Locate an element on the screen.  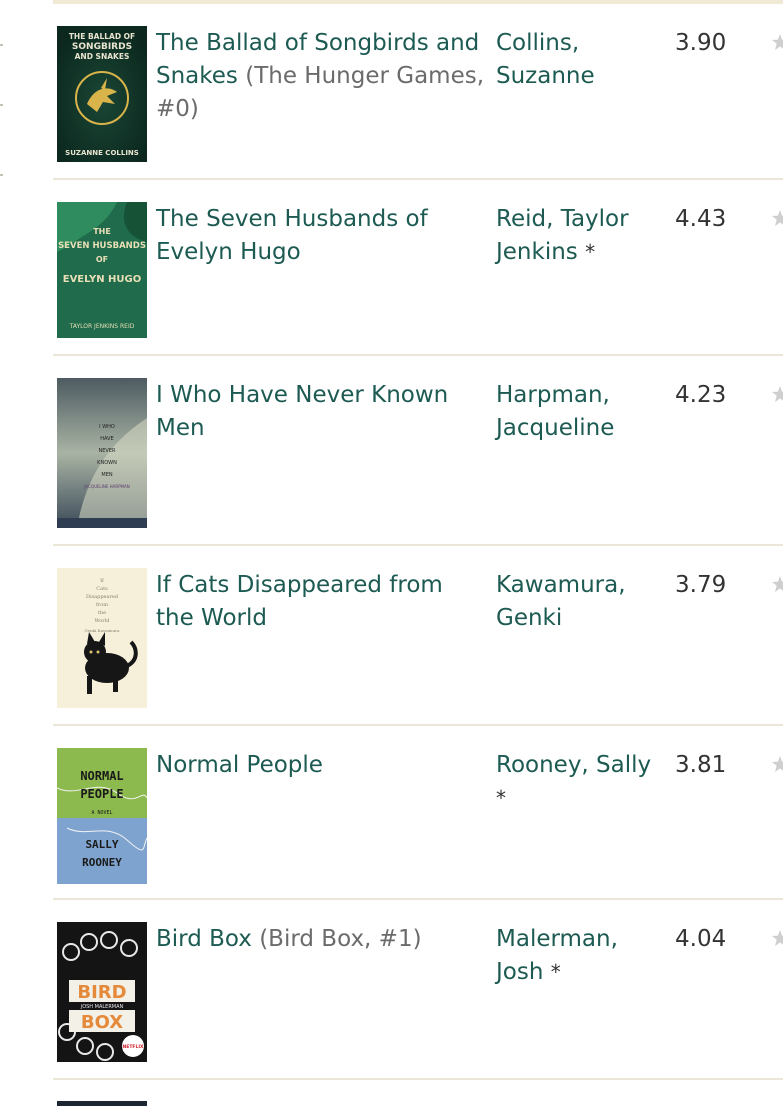
series-label: (Bird Box, #1) is located at coordinates (340, 939).